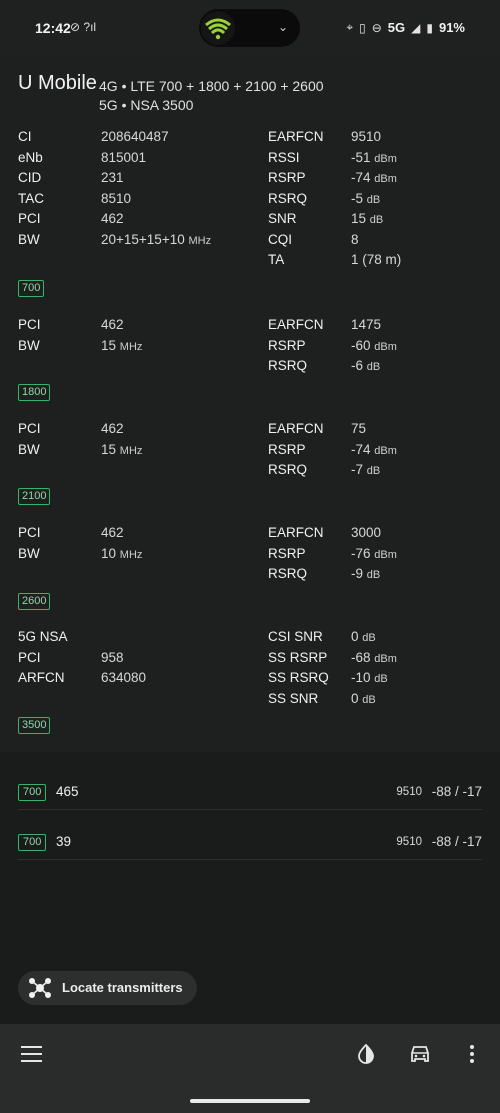  What do you see at coordinates (112, 177) in the screenshot?
I see `value-number: 231` at bounding box center [112, 177].